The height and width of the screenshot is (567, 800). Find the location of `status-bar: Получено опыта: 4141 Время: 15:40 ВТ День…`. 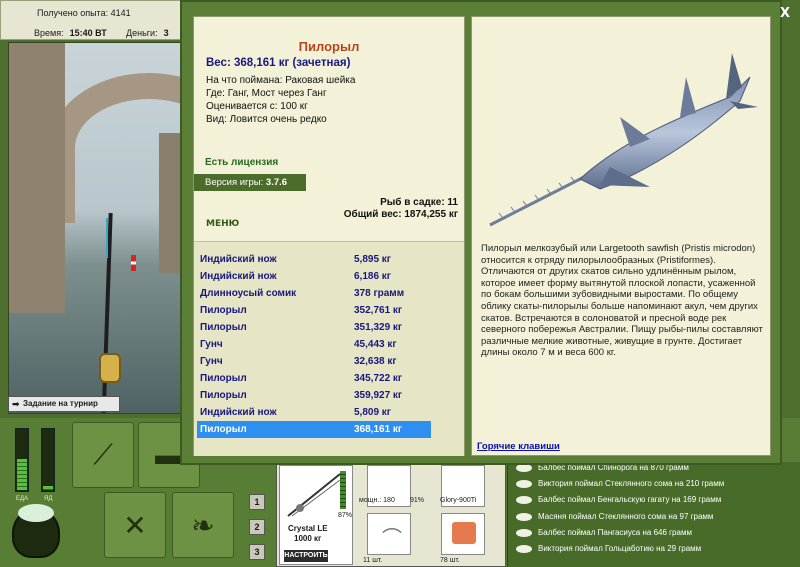

status-bar: Получено опыта: 4141 Время: 15:40 ВТ День… is located at coordinates (92, 20).